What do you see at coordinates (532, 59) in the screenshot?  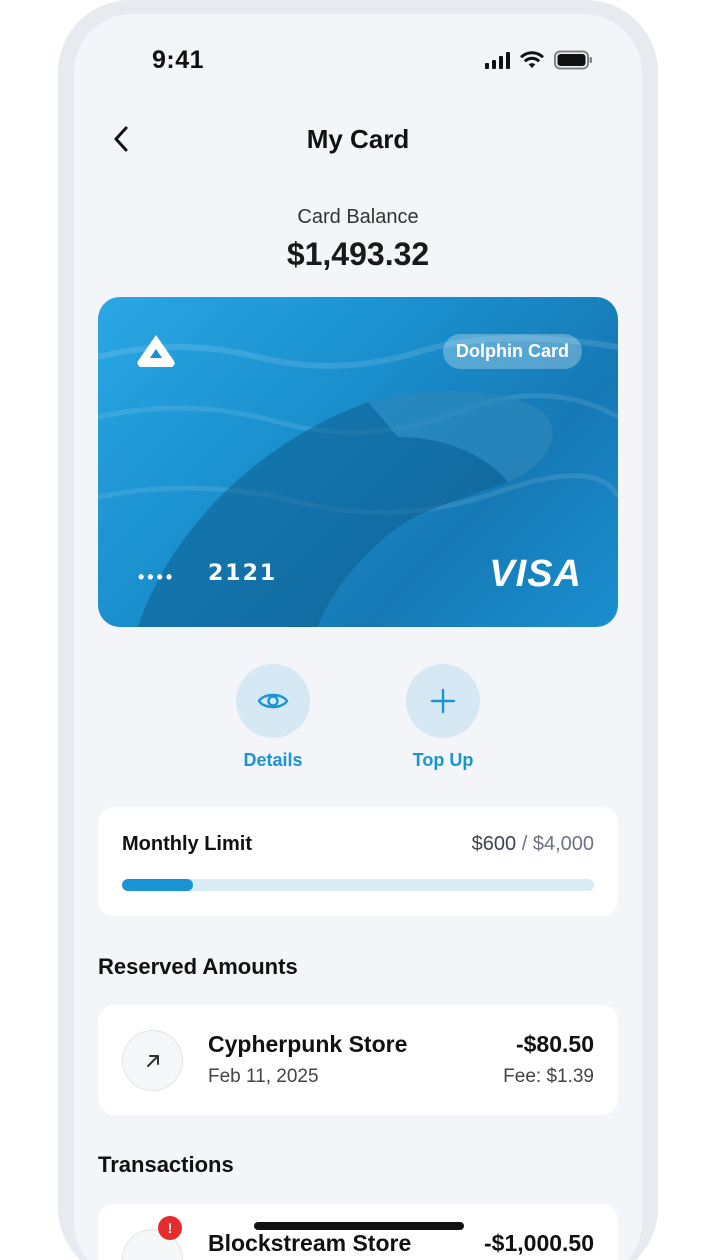 I see `wifi-icon` at bounding box center [532, 59].